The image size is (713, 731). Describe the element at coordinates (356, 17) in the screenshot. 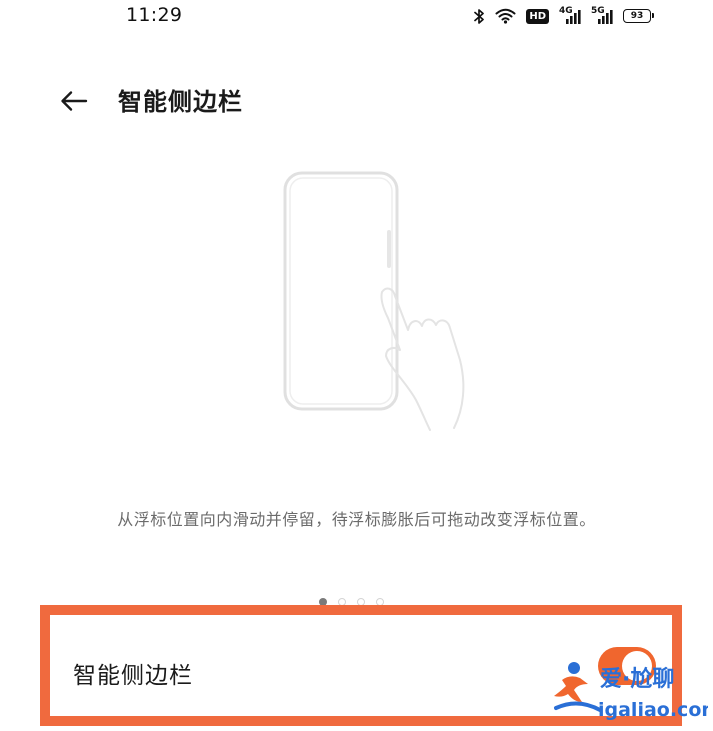

I see `status-bar: 11:29 HD 4G 5G 93` at that location.